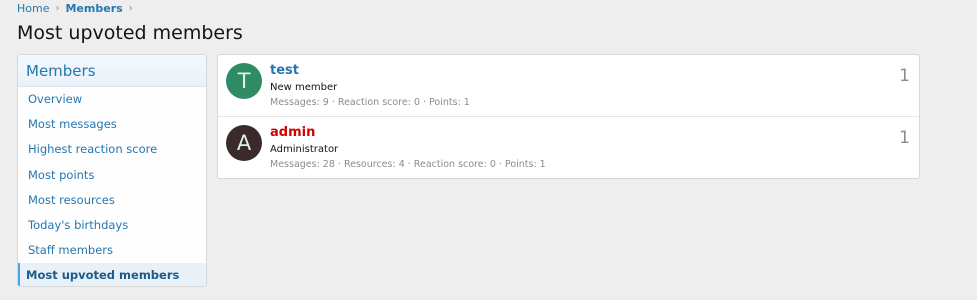 This screenshot has width=977, height=300. I want to click on sidebar-item-todays-birthdays: Today's birthdays, so click(112, 225).